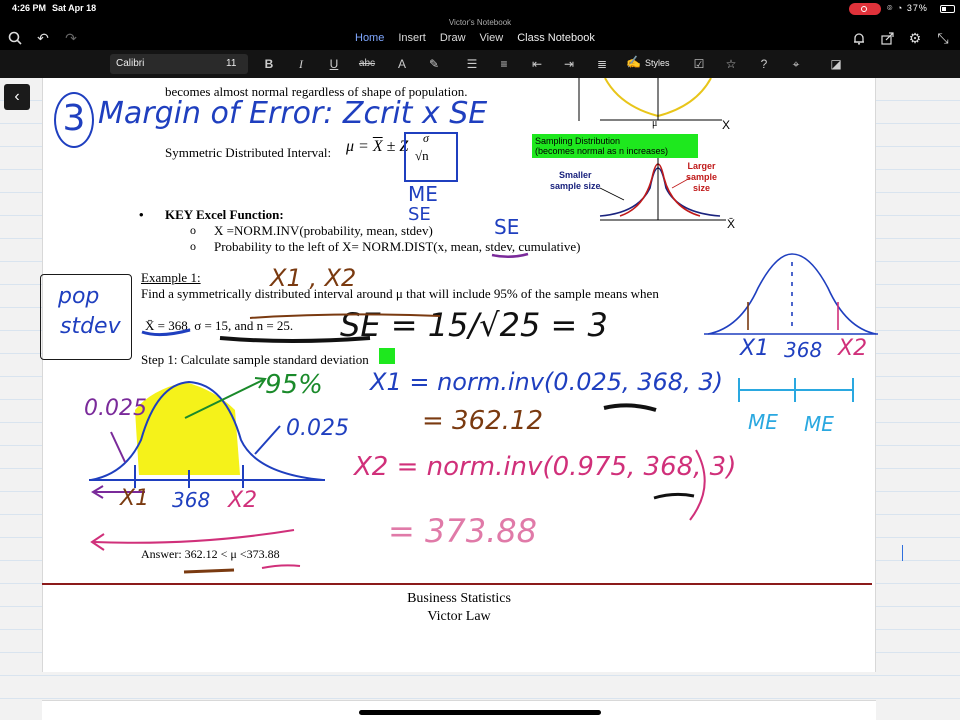 Image resolution: width=960 pixels, height=720 pixels. I want to click on sample-size-text: sample size, so click(575, 186).